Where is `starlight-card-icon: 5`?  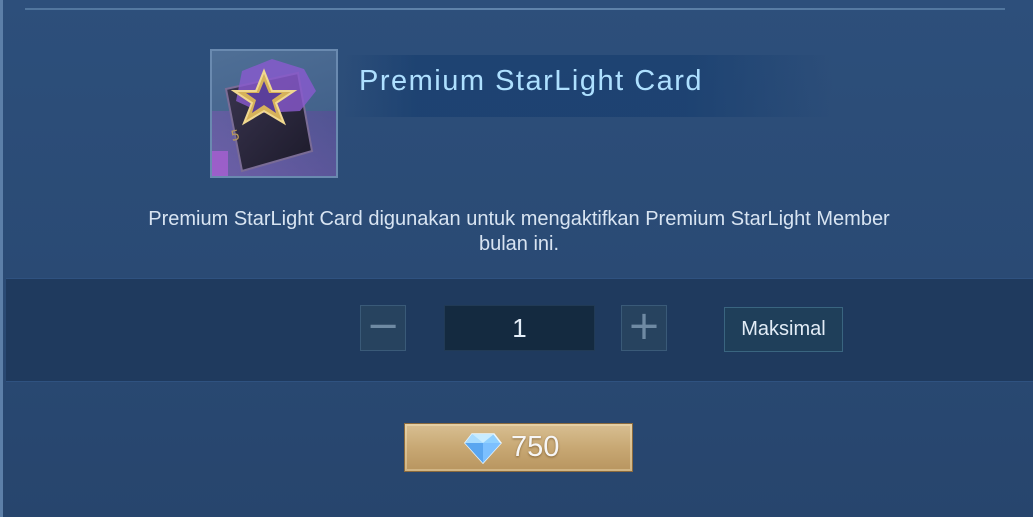 starlight-card-icon: 5 is located at coordinates (274, 117).